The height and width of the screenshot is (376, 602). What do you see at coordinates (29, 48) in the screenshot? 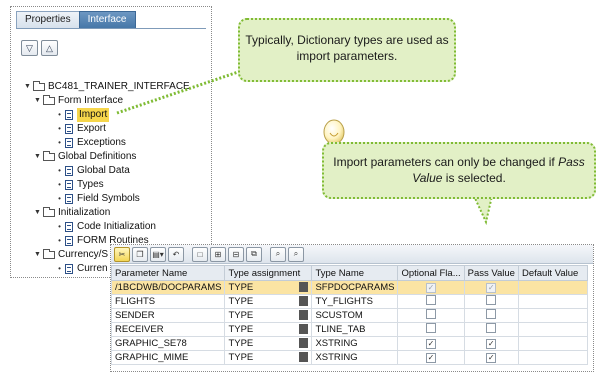
I see `expand-all-icon: ▽` at bounding box center [29, 48].